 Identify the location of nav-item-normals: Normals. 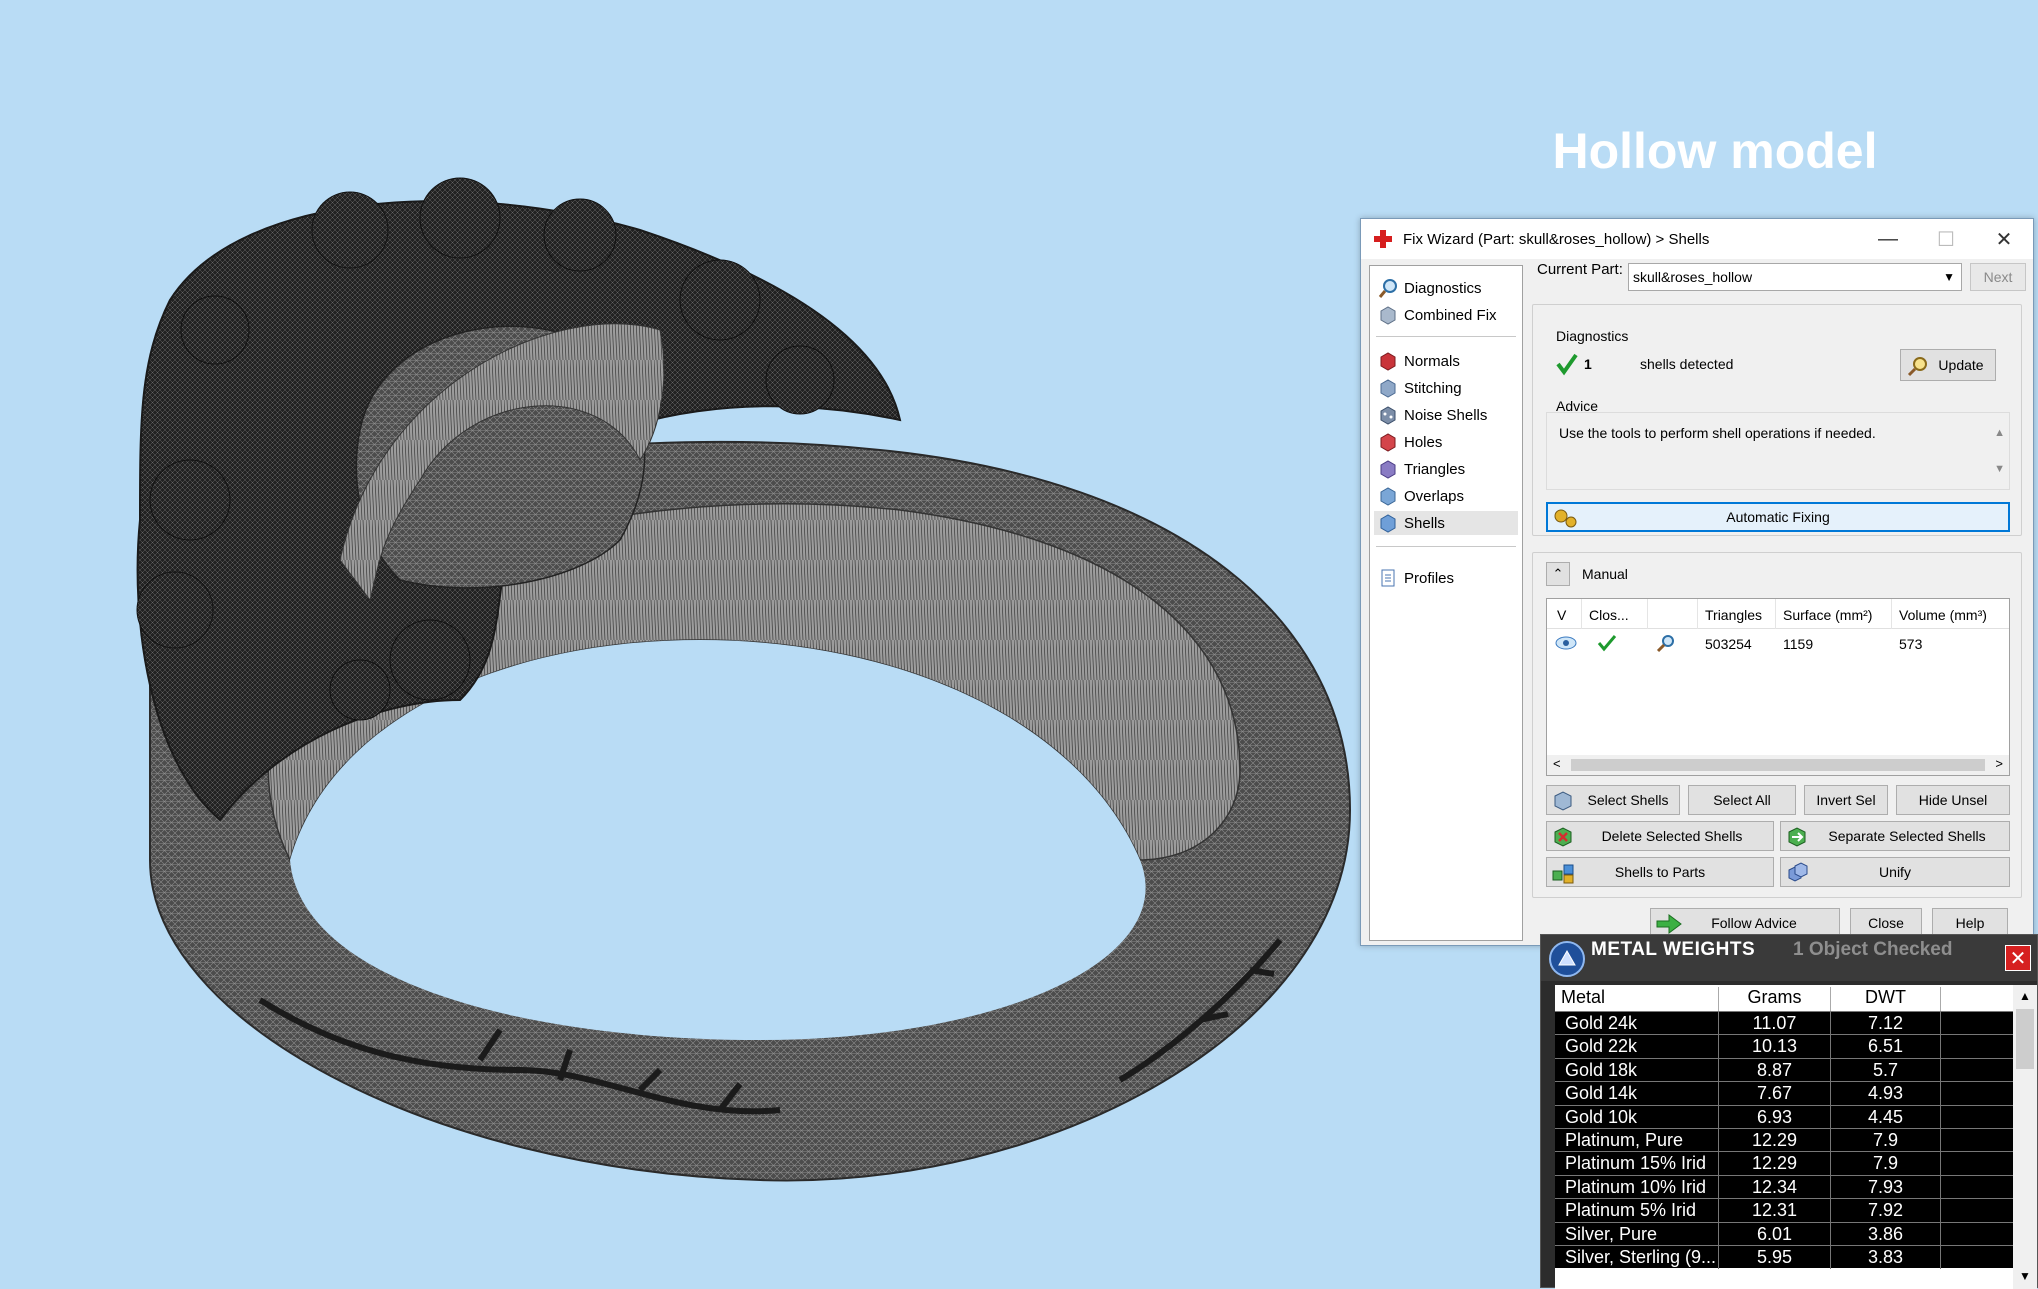
(1446, 361).